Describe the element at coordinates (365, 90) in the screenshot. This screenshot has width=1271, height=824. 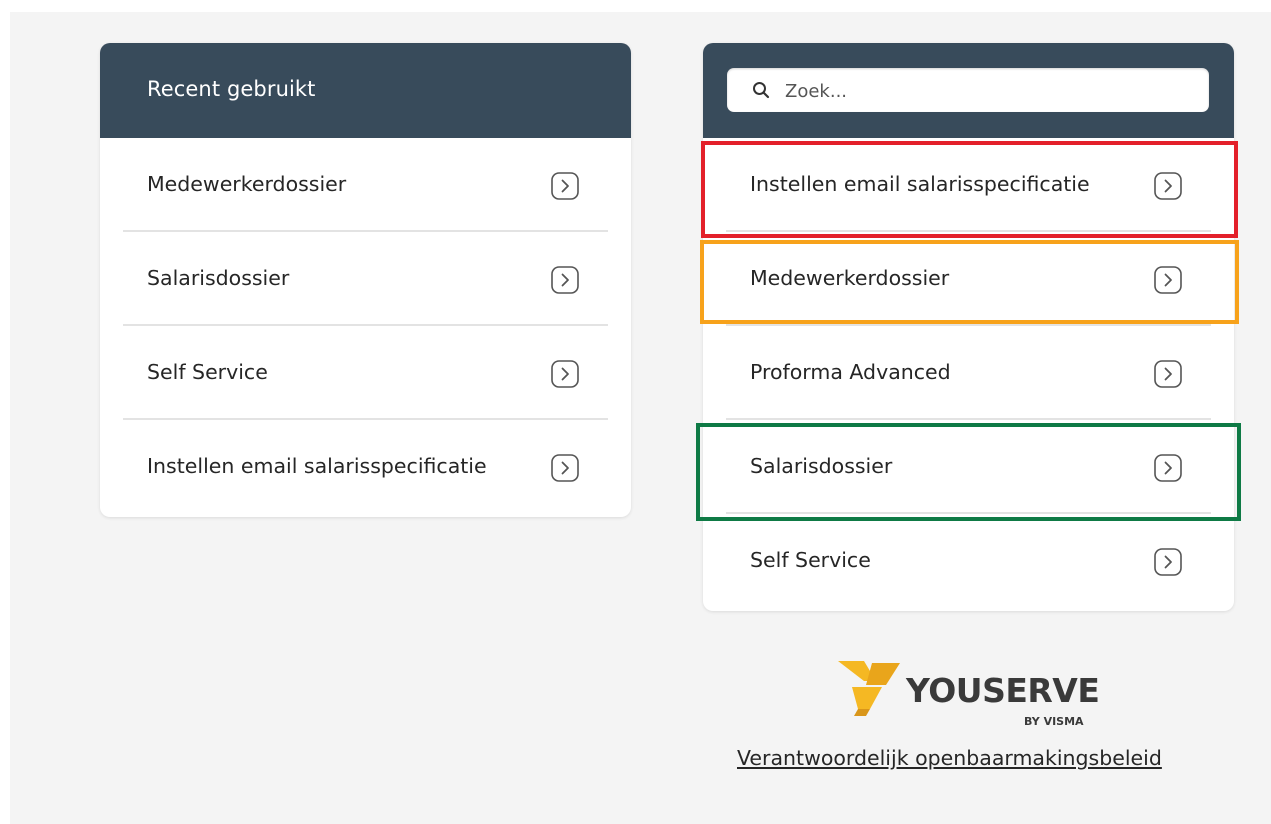
I see `recent-used-header: Recent gebruikt` at that location.